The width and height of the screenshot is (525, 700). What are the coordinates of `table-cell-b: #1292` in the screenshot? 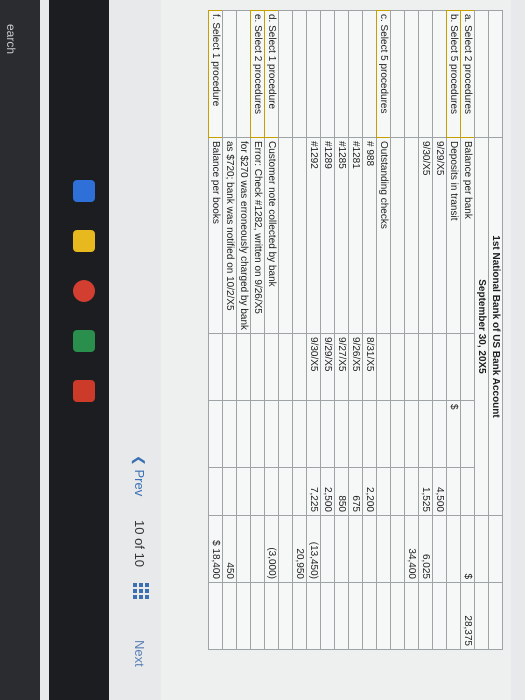 It's located at (313, 235).